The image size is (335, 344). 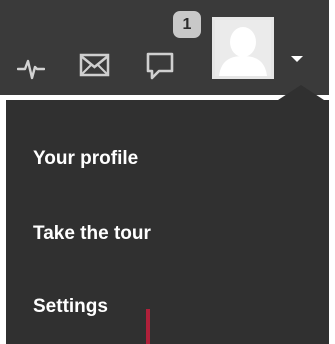 I want to click on user-avatar, so click(x=243, y=48).